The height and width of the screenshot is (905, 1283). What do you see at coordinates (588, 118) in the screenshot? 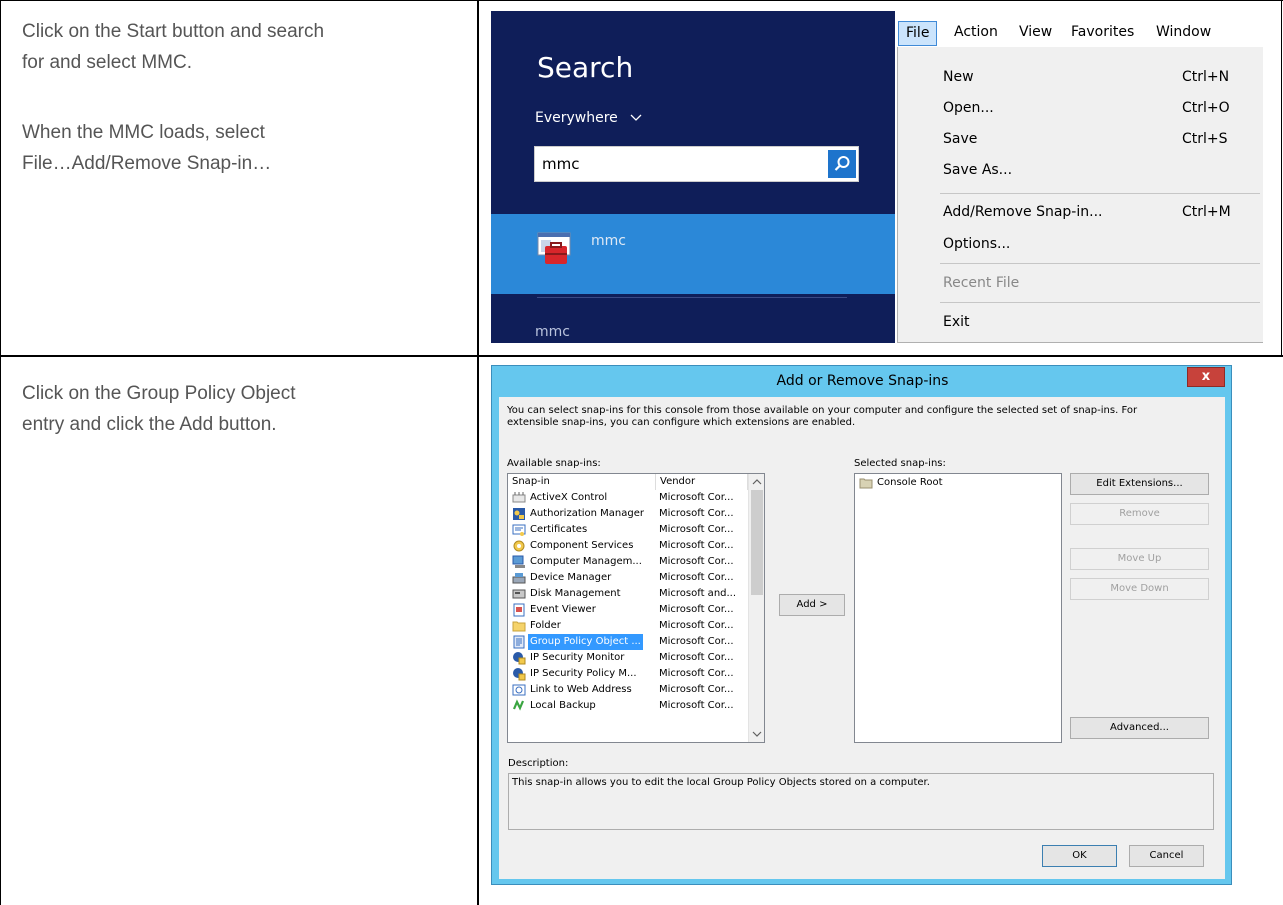
I see `search-scope-dropdown: Everywhere` at bounding box center [588, 118].